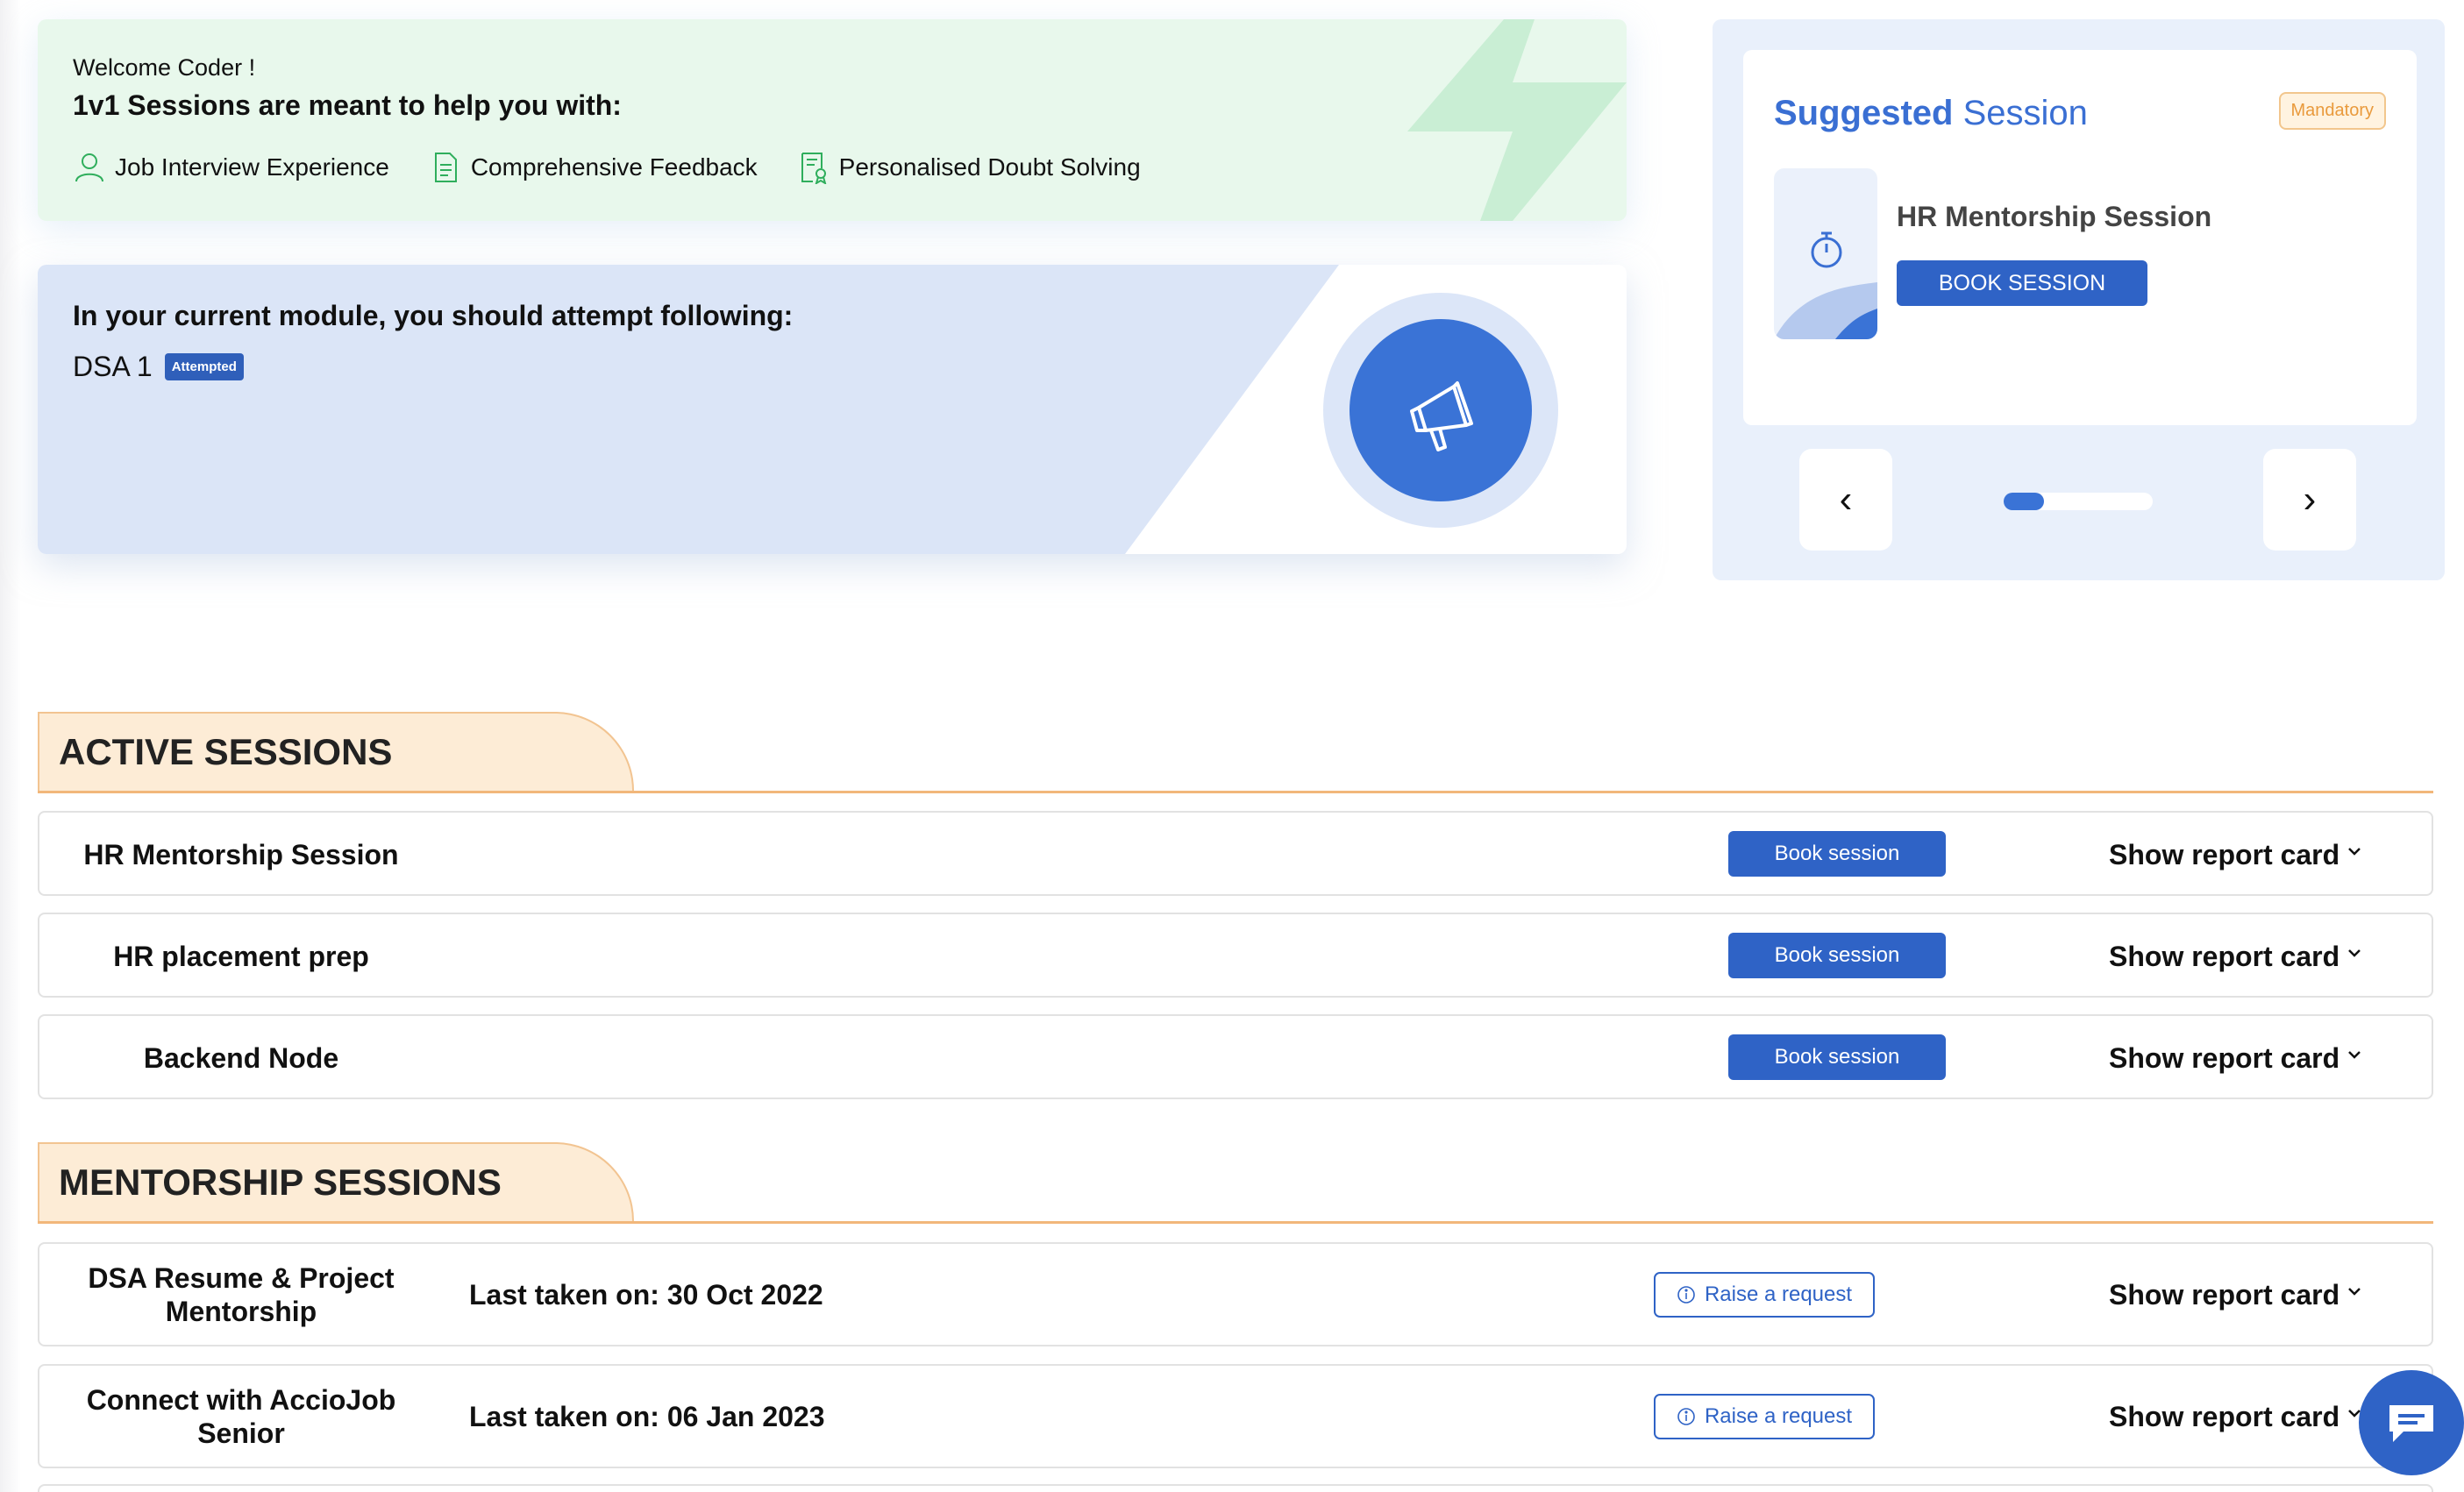 This screenshot has height=1492, width=2464. Describe the element at coordinates (2078, 501) in the screenshot. I see `carousel-indicator` at that location.